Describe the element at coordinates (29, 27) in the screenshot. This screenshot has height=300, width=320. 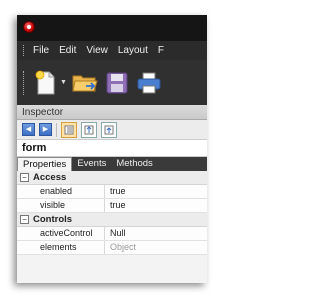
I see `app-logo-icon` at that location.